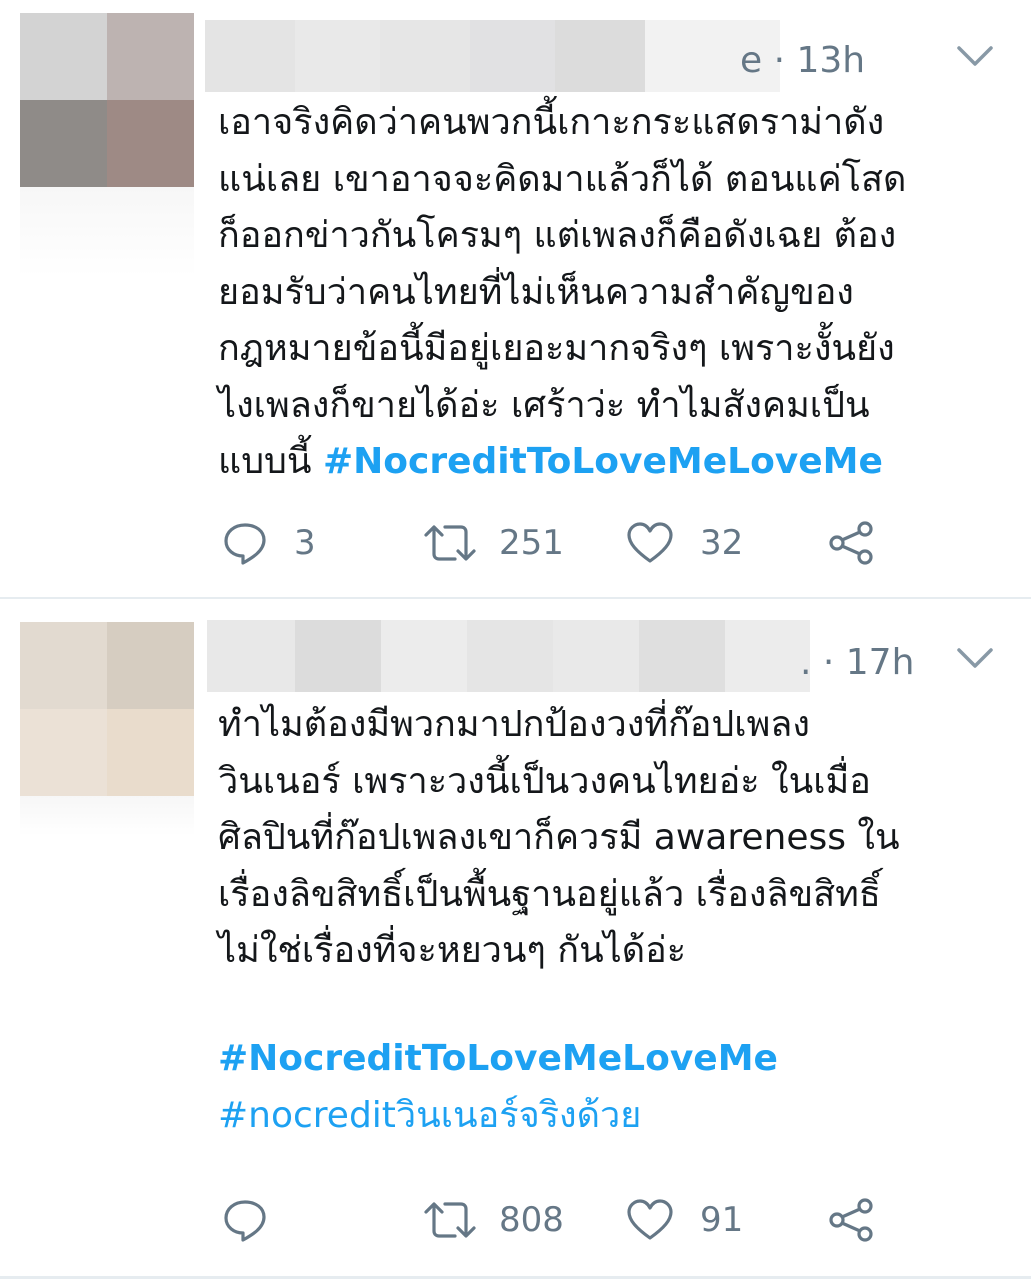 This screenshot has height=1279, width=1031. I want to click on tweet-text-line: ยอมรับว่าคนไทยที่ไม่เห็นความสำคัญของ, so click(536, 292).